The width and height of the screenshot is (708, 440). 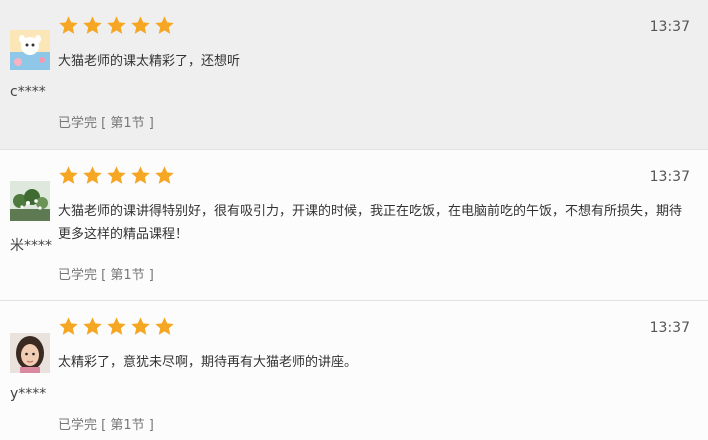 What do you see at coordinates (31, 246) in the screenshot?
I see `username: 米****` at bounding box center [31, 246].